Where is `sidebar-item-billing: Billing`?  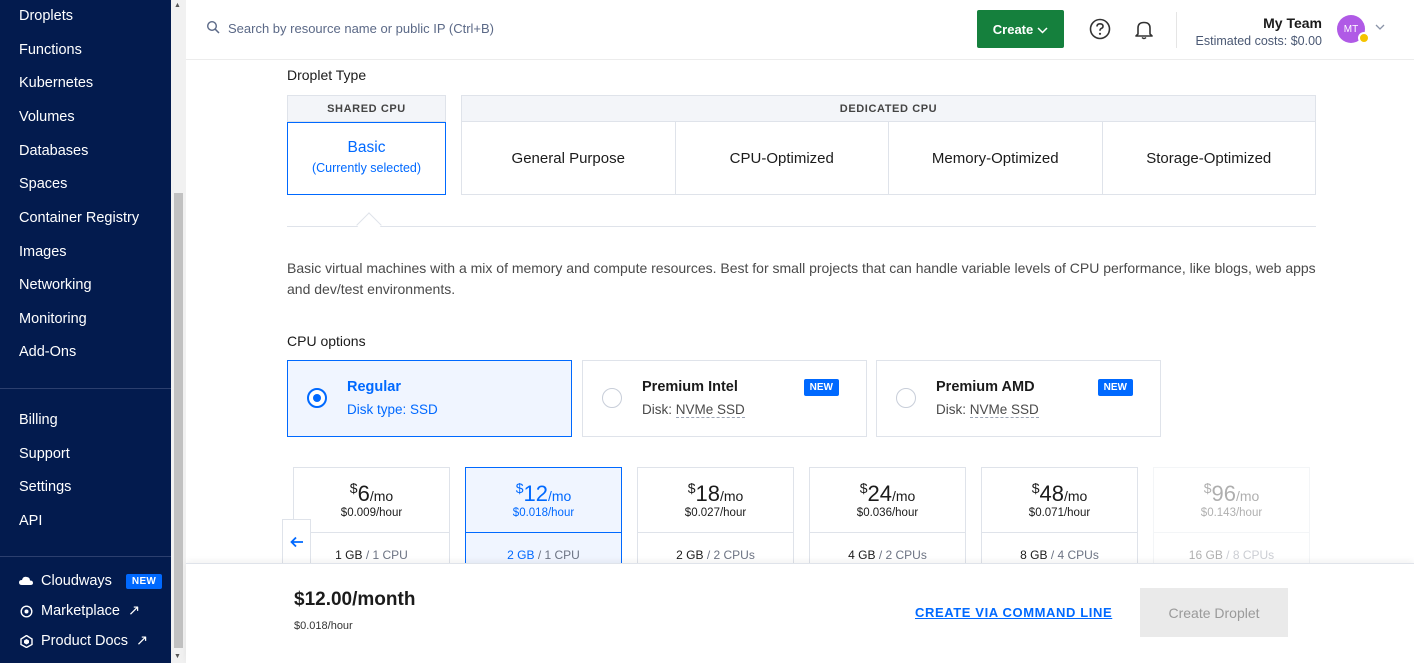 sidebar-item-billing: Billing is located at coordinates (38, 420).